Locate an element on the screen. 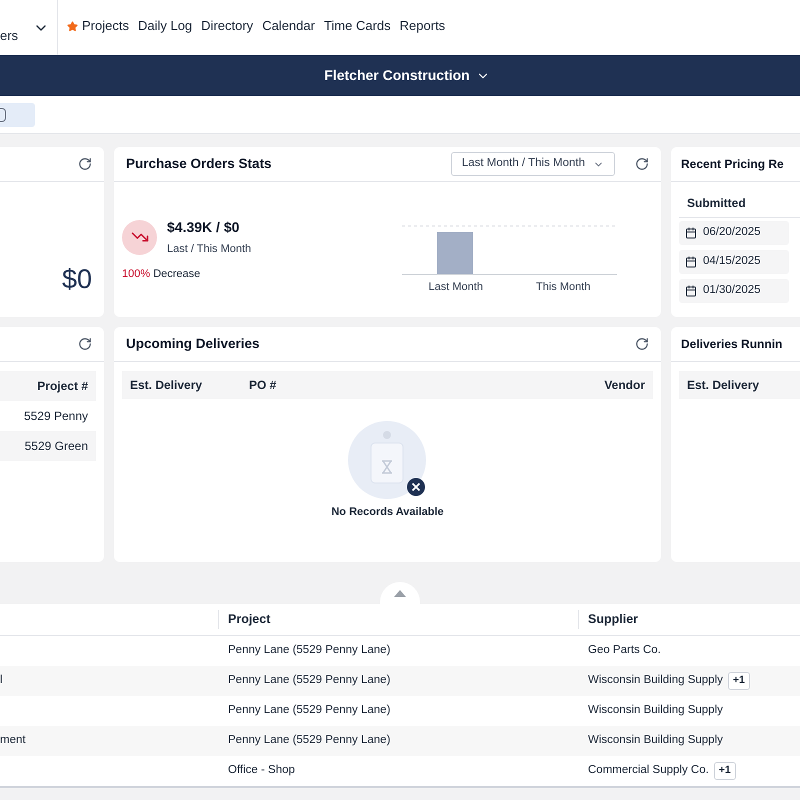 The image size is (800, 800). period-select: Last Month / This Month is located at coordinates (532, 164).